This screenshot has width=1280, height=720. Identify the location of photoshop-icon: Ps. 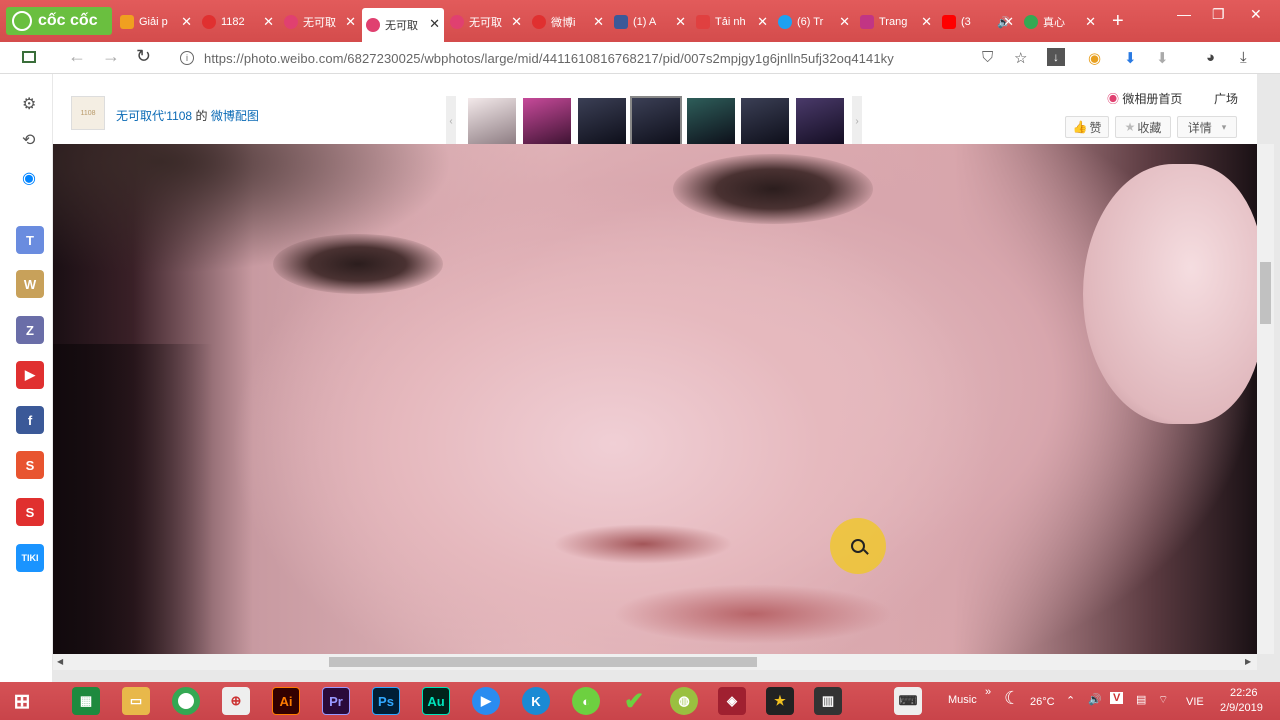
(386, 701).